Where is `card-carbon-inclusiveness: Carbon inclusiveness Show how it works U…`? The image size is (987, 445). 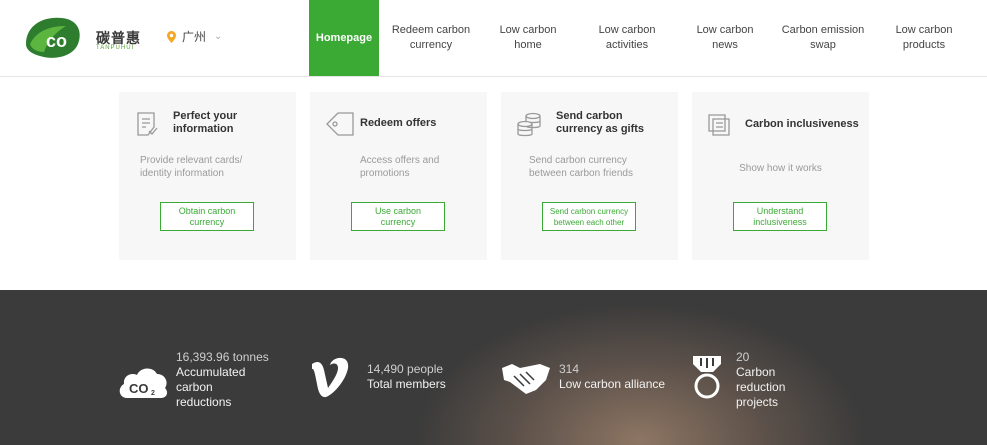 card-carbon-inclusiveness: Carbon inclusiveness Show how it works U… is located at coordinates (780, 176).